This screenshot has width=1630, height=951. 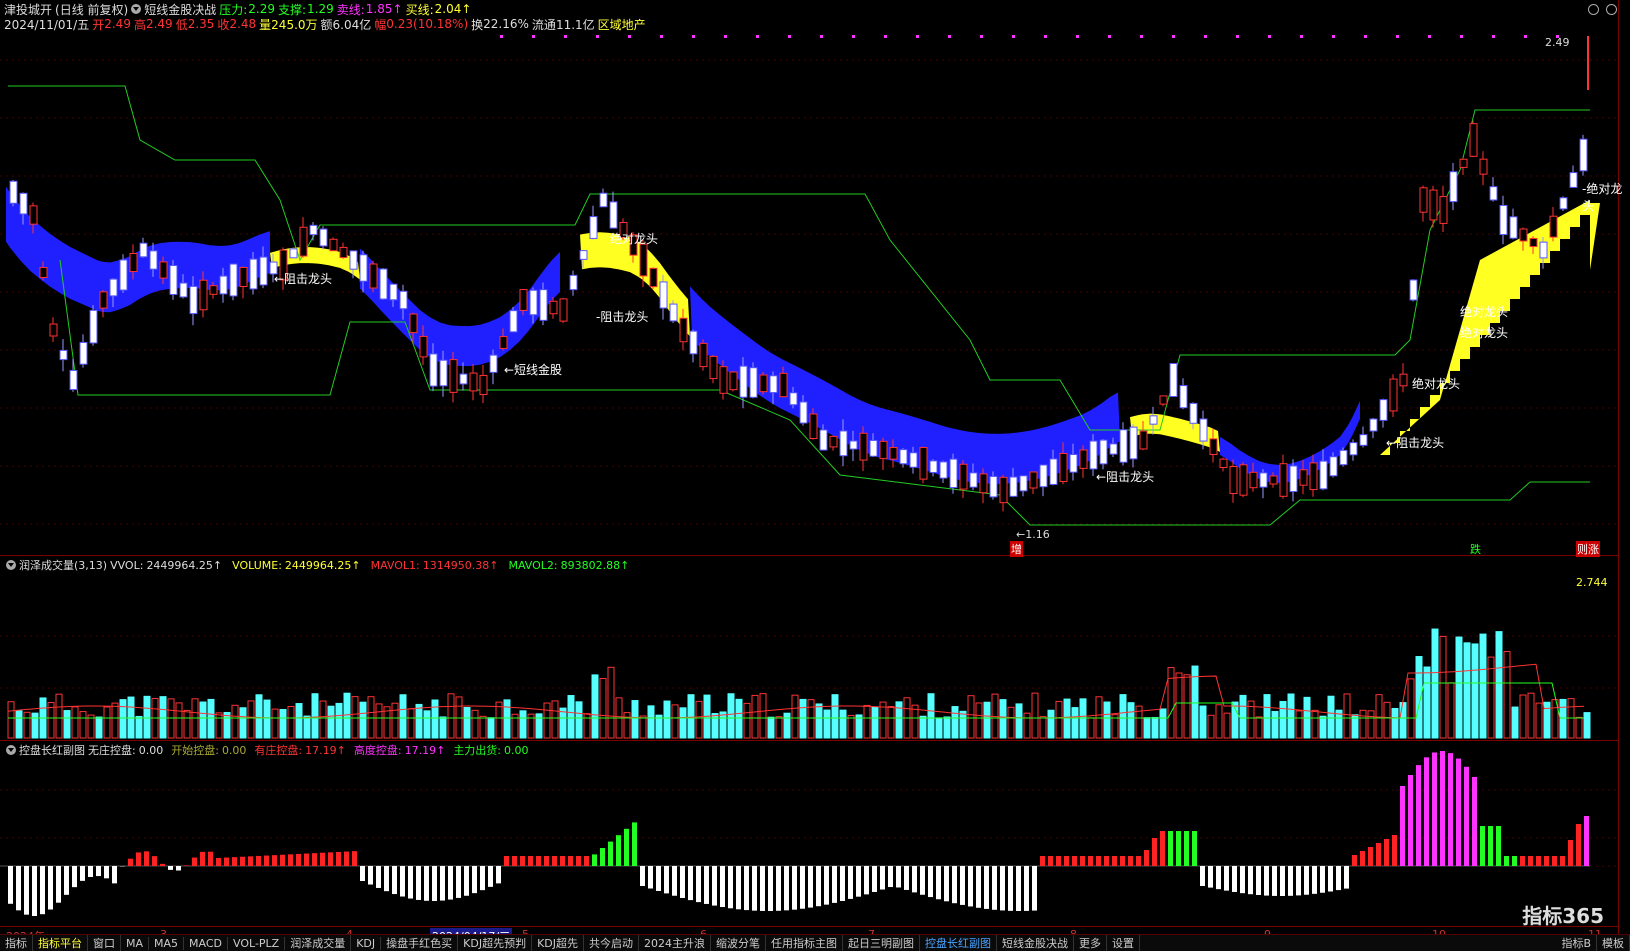 What do you see at coordinates (882, 943) in the screenshot?
I see `tab-16: 起日三明副图` at bounding box center [882, 943].